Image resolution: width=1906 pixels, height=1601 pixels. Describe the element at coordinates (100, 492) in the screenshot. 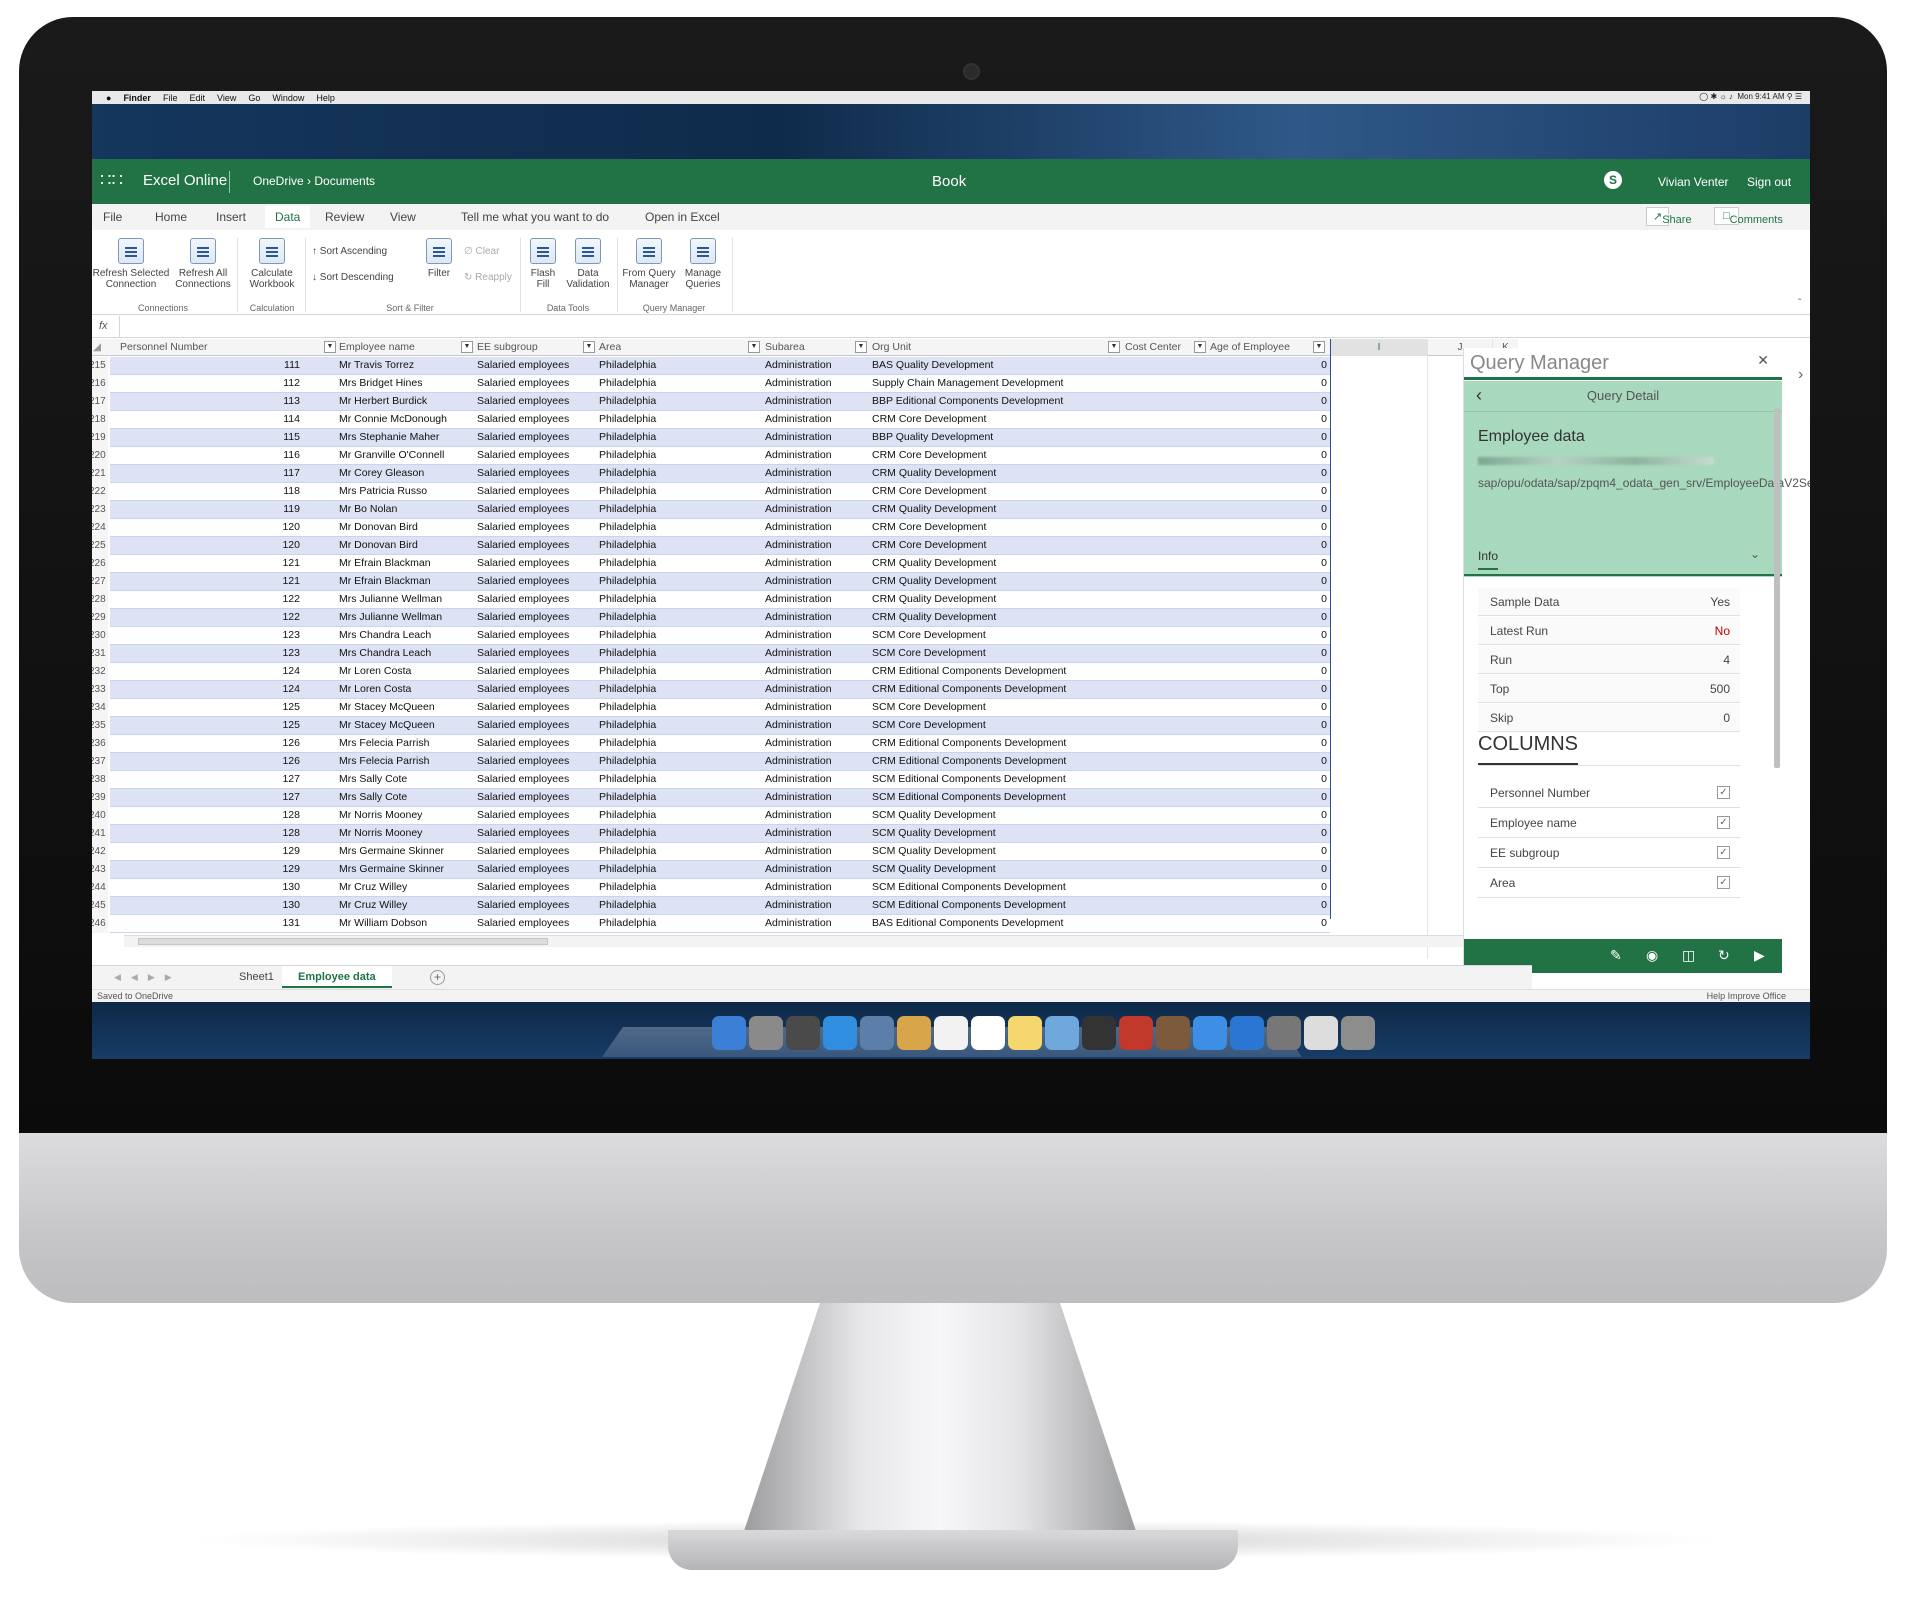

I see `row-number: 222` at that location.